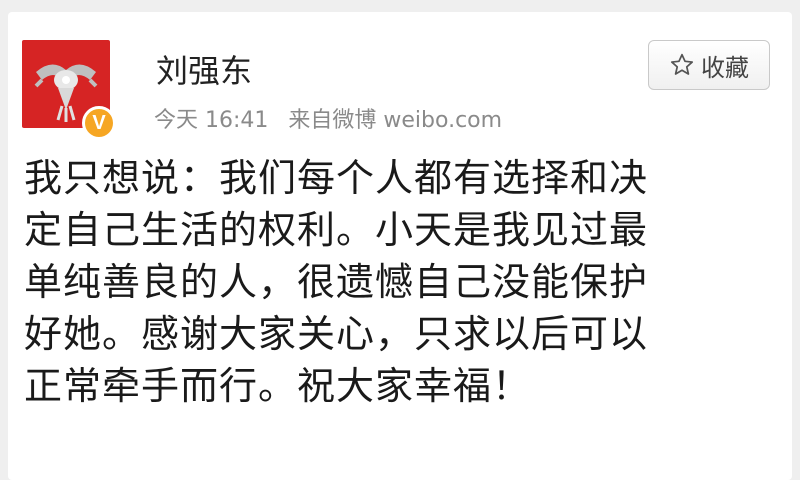  I want to click on post-meta: 今天 16:41 来自微博 weibo.com, so click(328, 118).